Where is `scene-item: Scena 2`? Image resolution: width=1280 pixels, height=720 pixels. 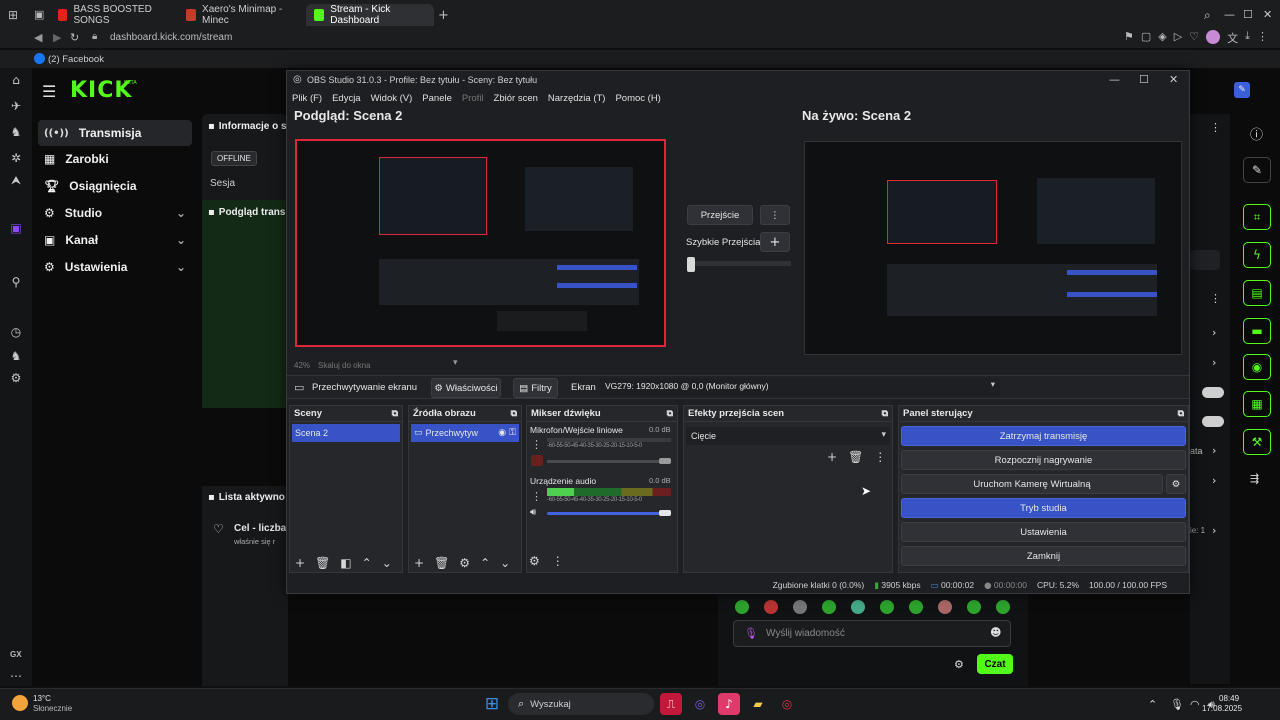 scene-item: Scena 2 is located at coordinates (346, 433).